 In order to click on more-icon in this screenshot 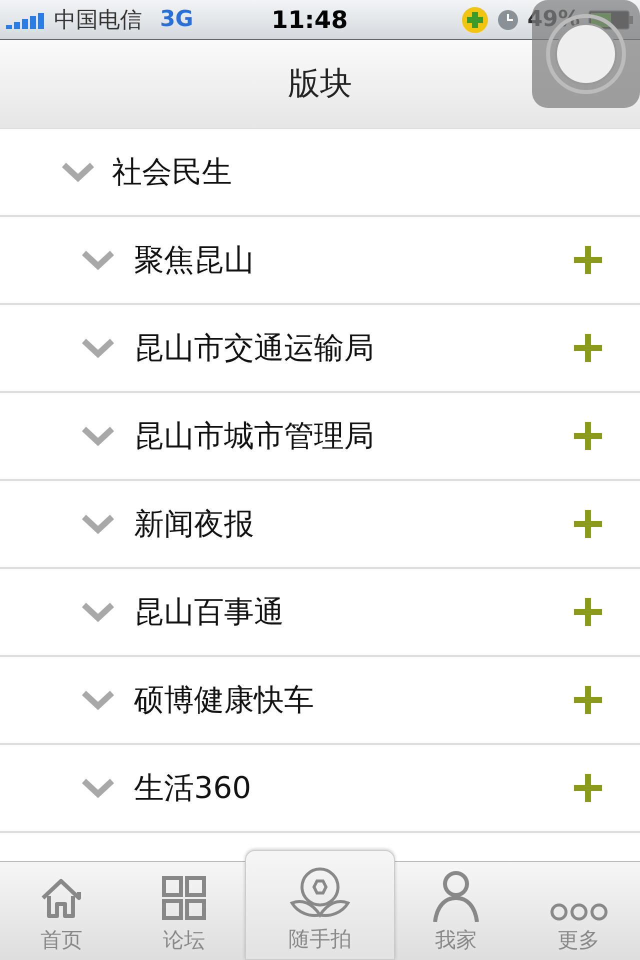, I will do `click(578, 912)`.